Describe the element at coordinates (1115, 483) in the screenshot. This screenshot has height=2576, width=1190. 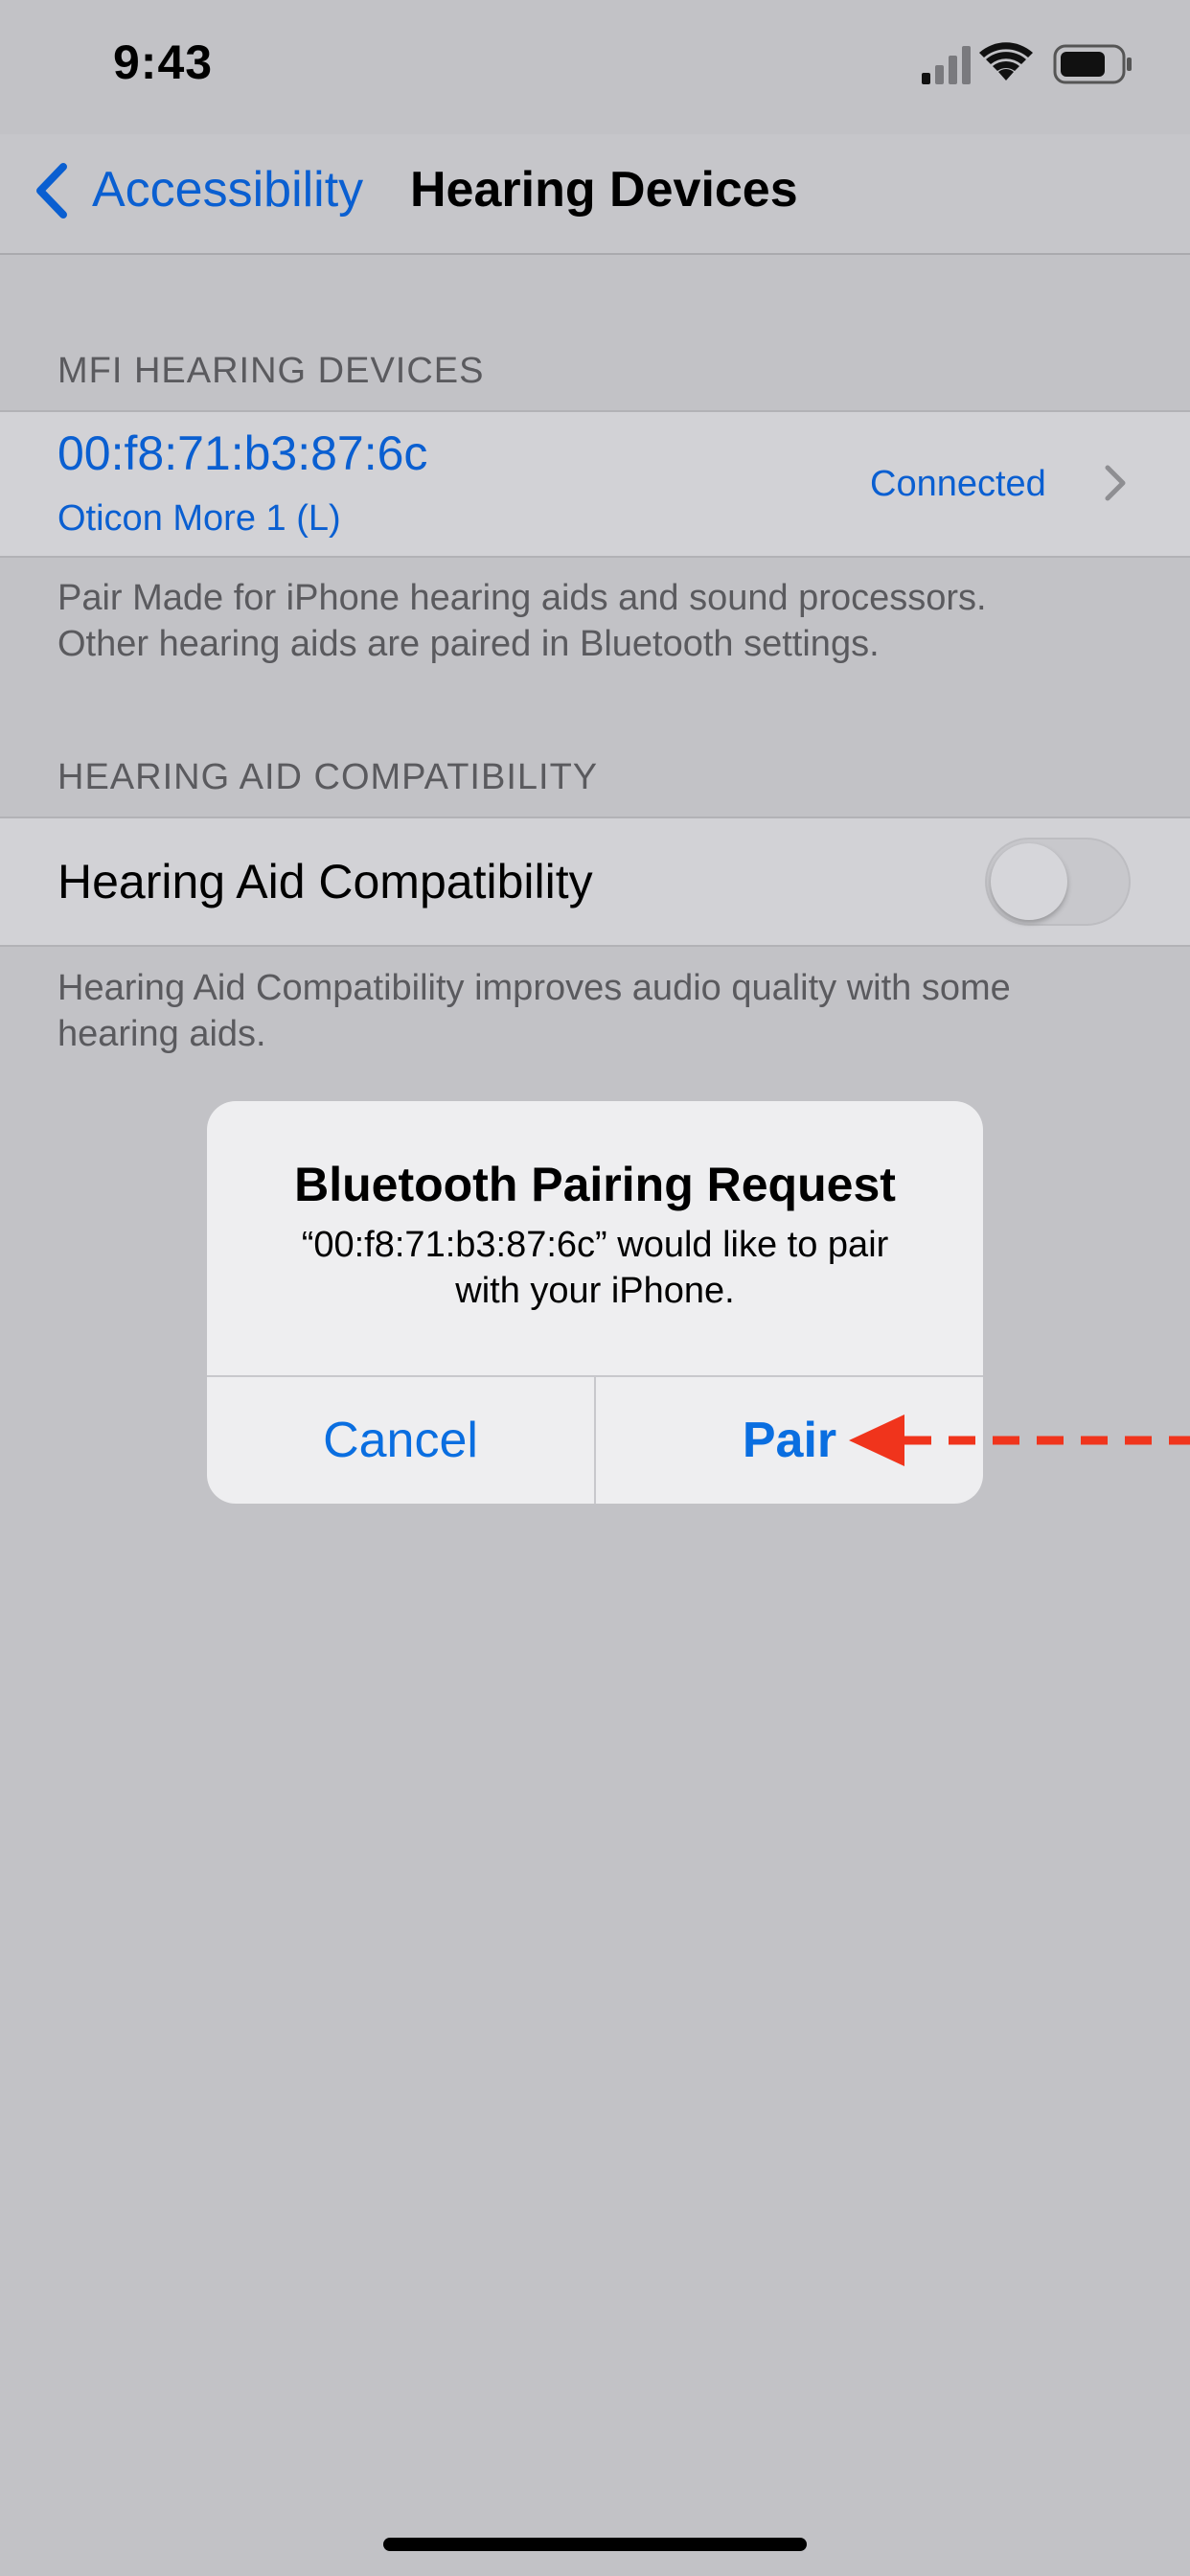
I see `chevron-right-icon` at that location.